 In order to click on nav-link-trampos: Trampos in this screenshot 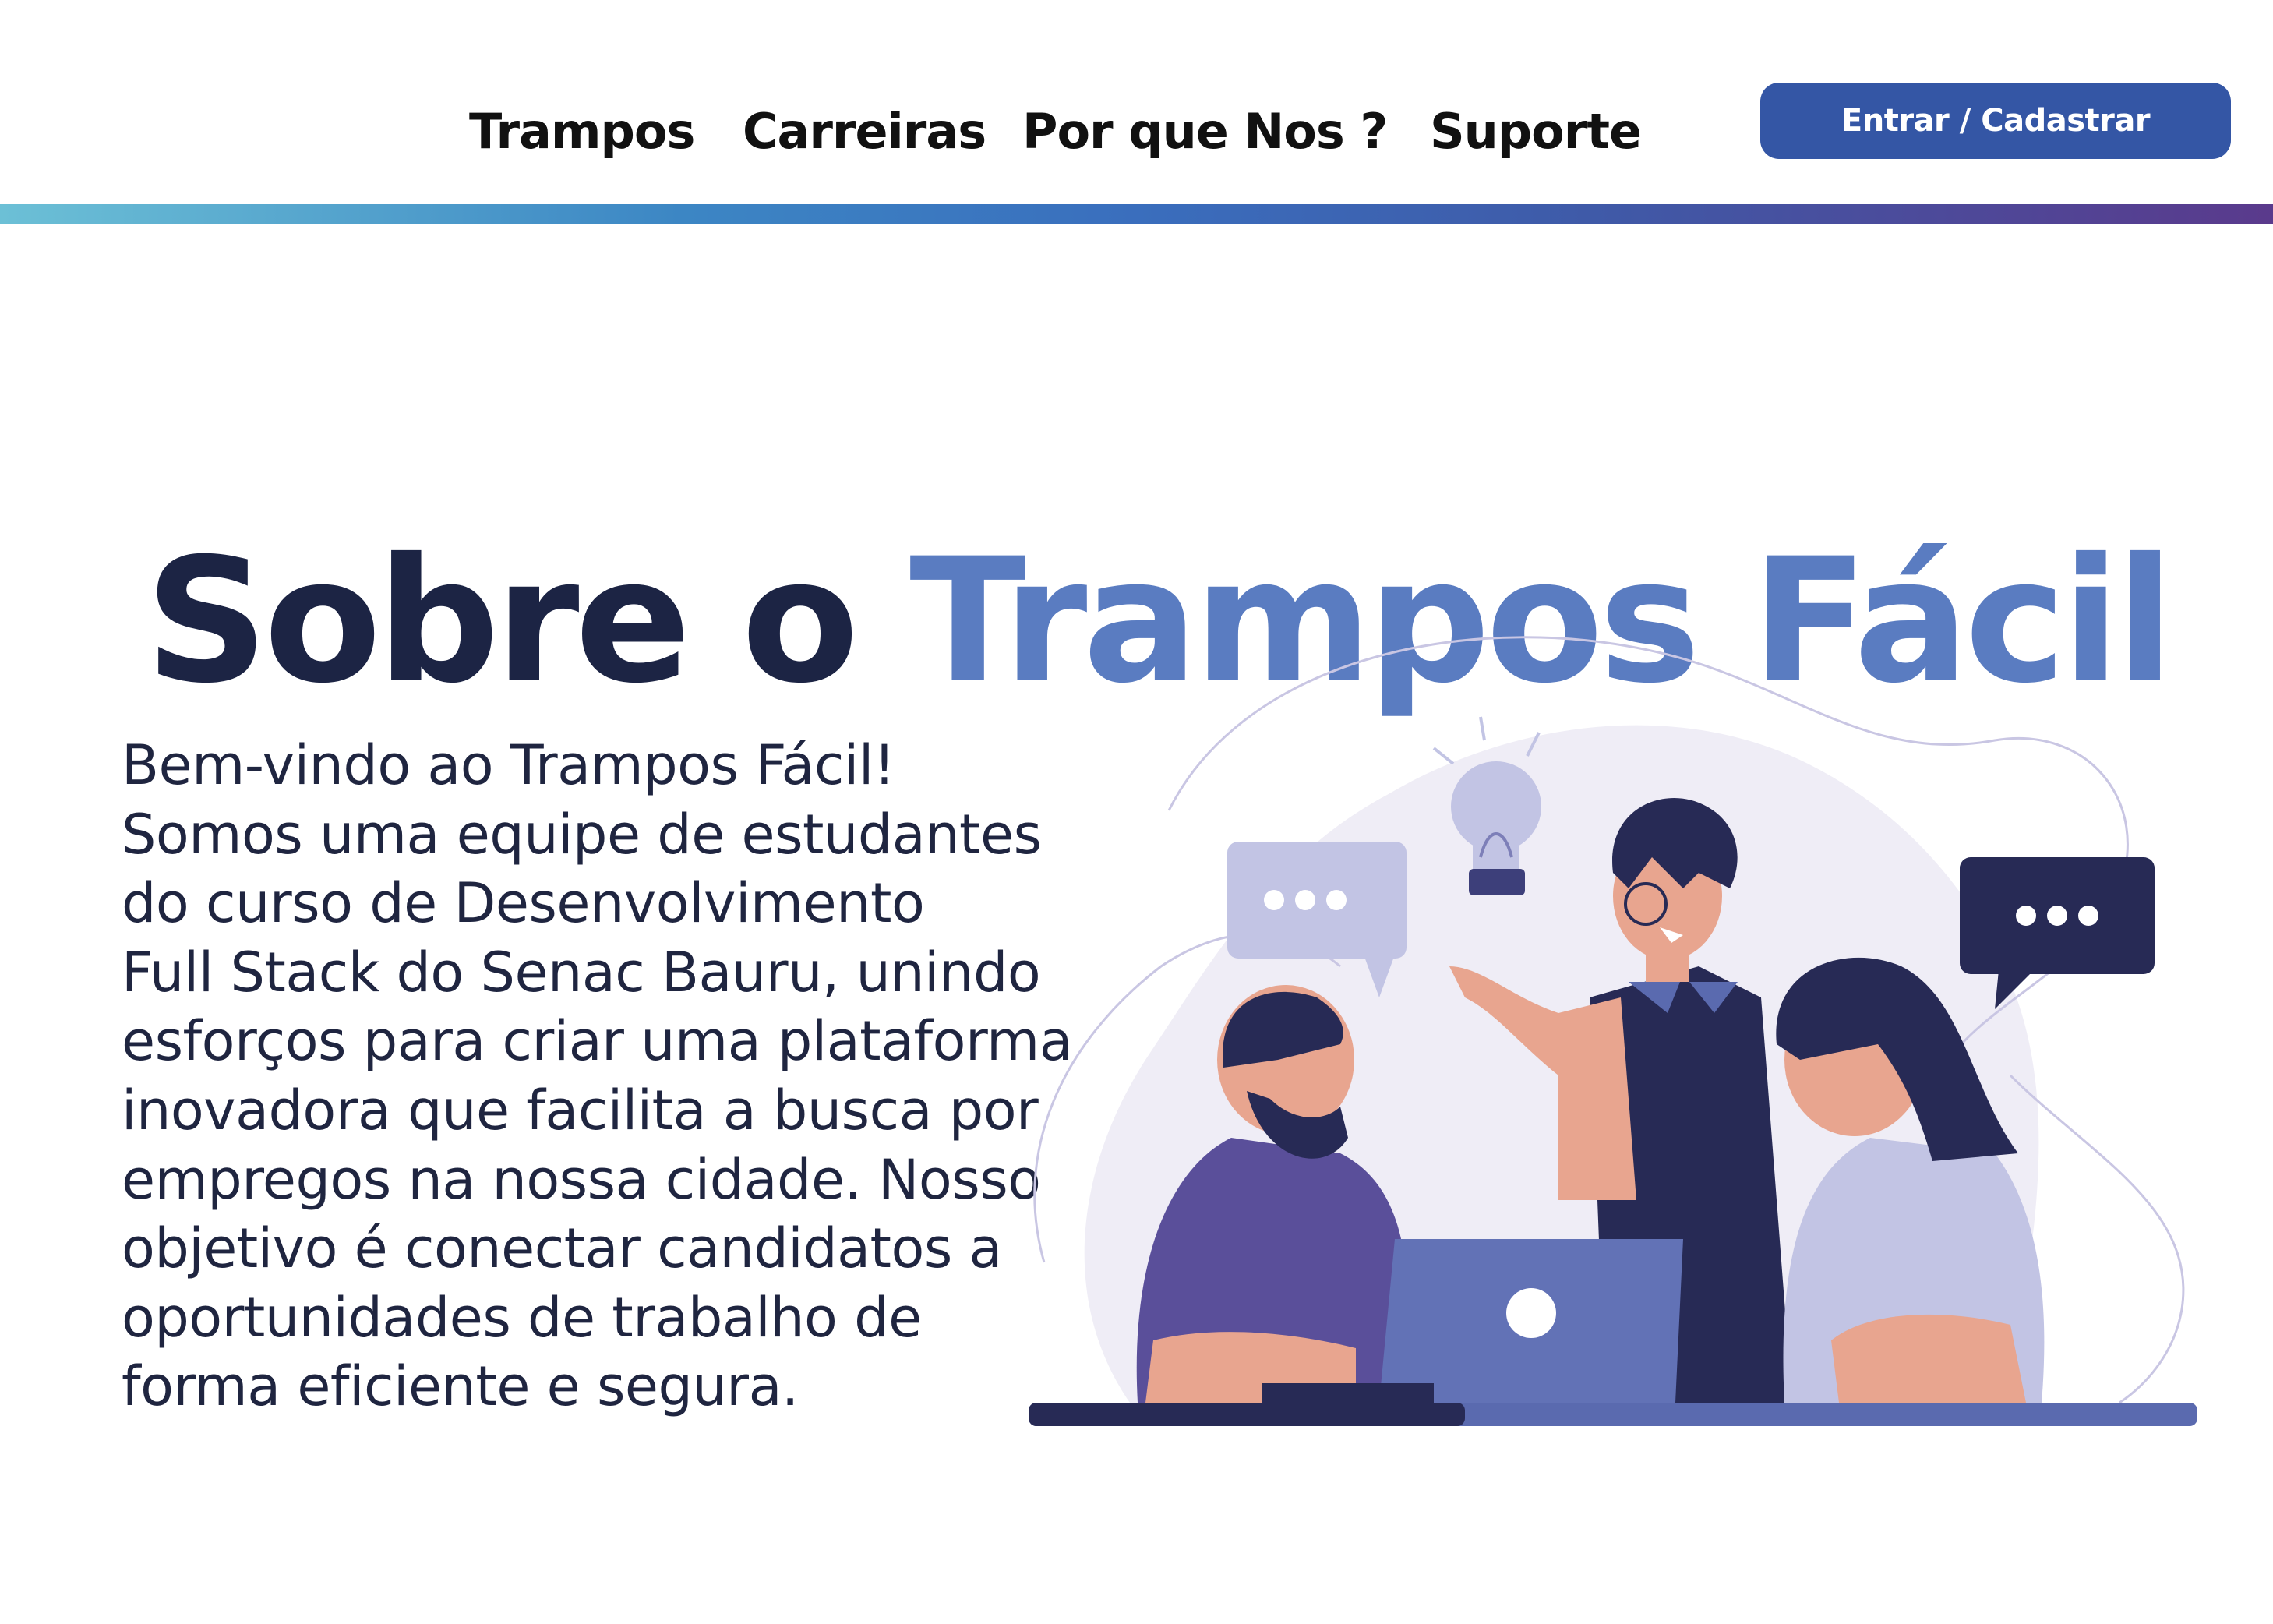, I will do `click(582, 131)`.